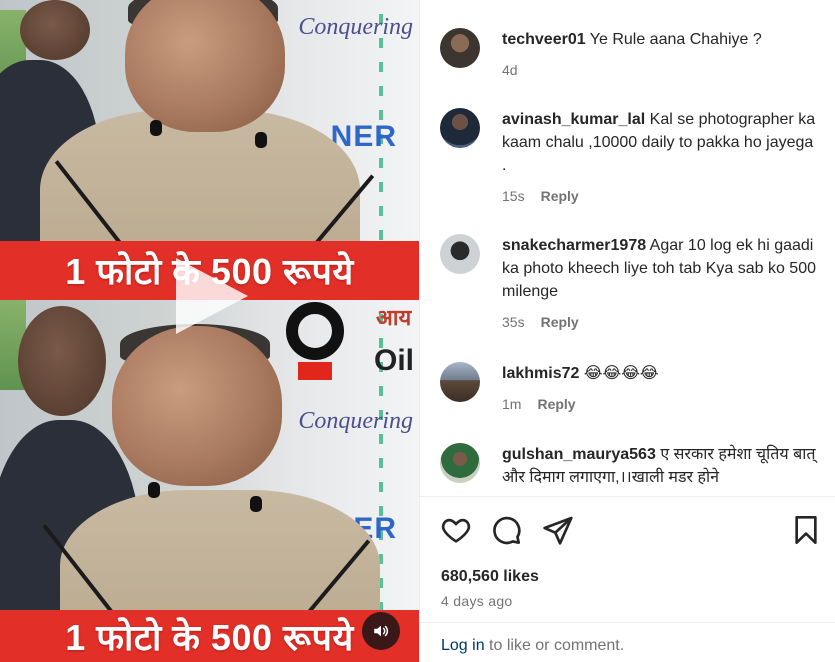  I want to click on heart-icon, so click(456, 530).